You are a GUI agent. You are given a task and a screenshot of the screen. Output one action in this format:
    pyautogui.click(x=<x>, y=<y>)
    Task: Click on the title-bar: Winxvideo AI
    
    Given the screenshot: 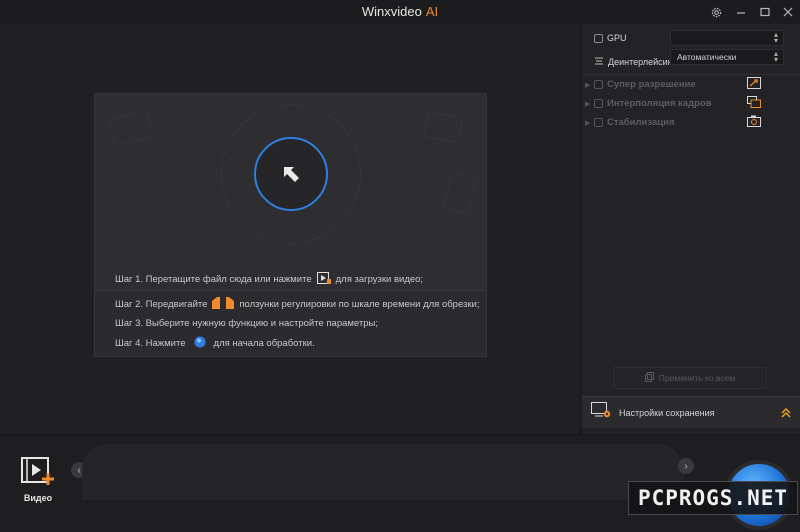 What is the action you would take?
    pyautogui.click(x=400, y=12)
    